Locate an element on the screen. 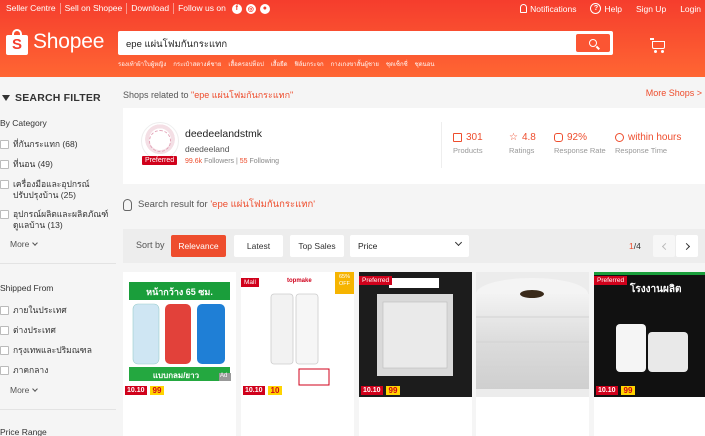 The height and width of the screenshot is (436, 705). discount-badge: 65% OFF is located at coordinates (344, 280).